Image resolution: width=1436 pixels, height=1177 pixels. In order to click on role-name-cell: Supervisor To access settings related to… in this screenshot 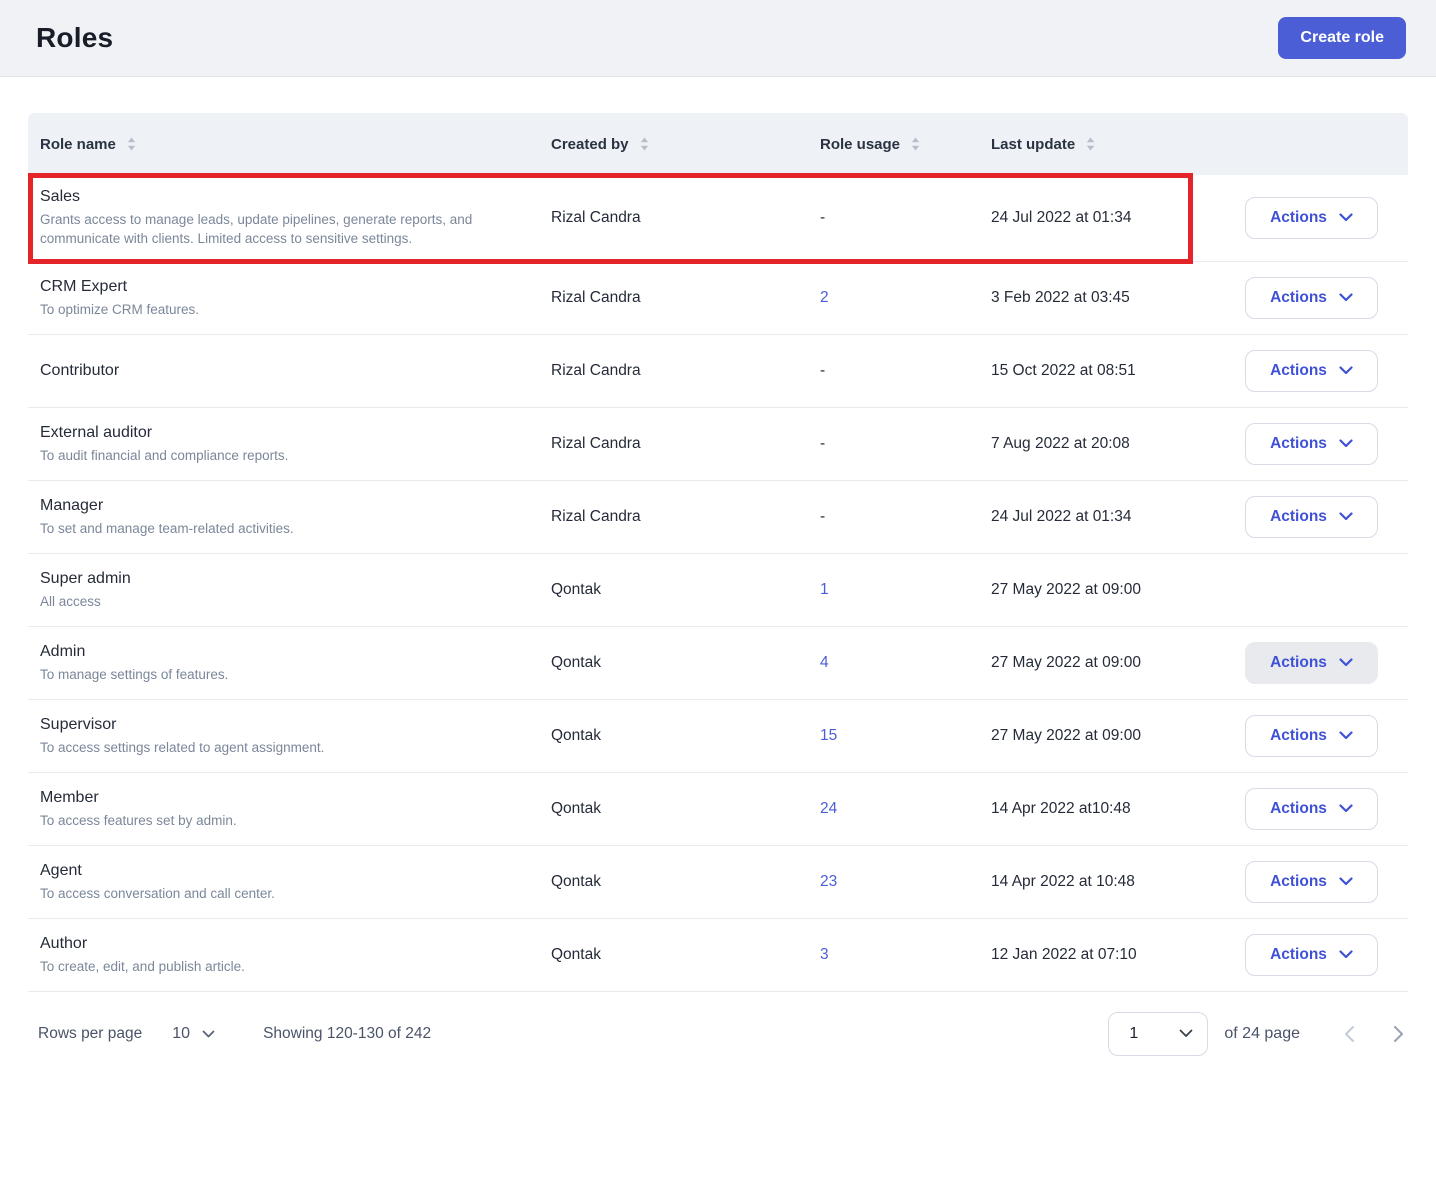, I will do `click(289, 736)`.